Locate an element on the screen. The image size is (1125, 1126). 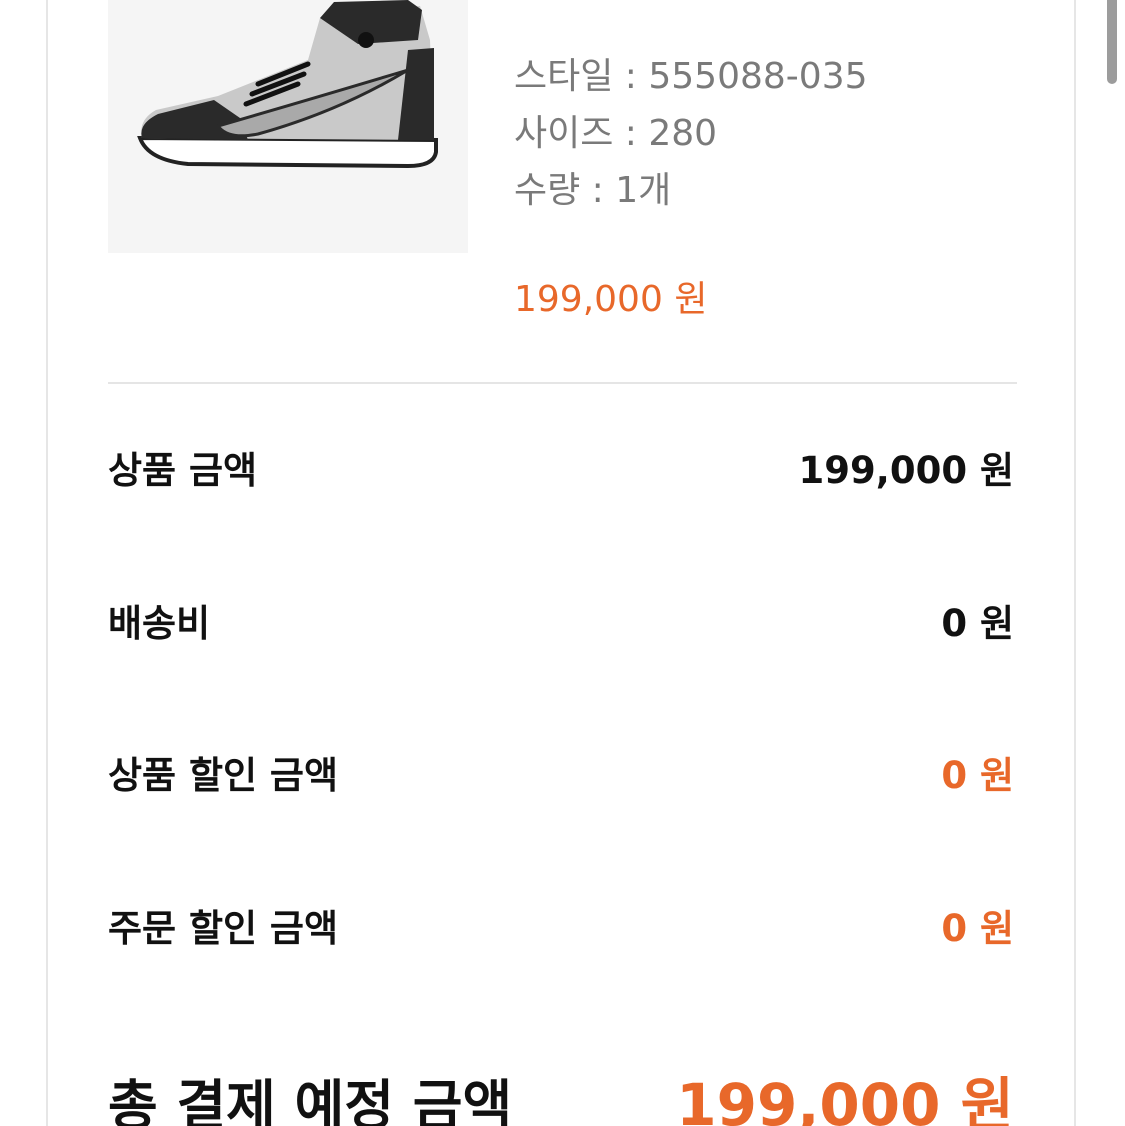
product-image is located at coordinates (288, 126).